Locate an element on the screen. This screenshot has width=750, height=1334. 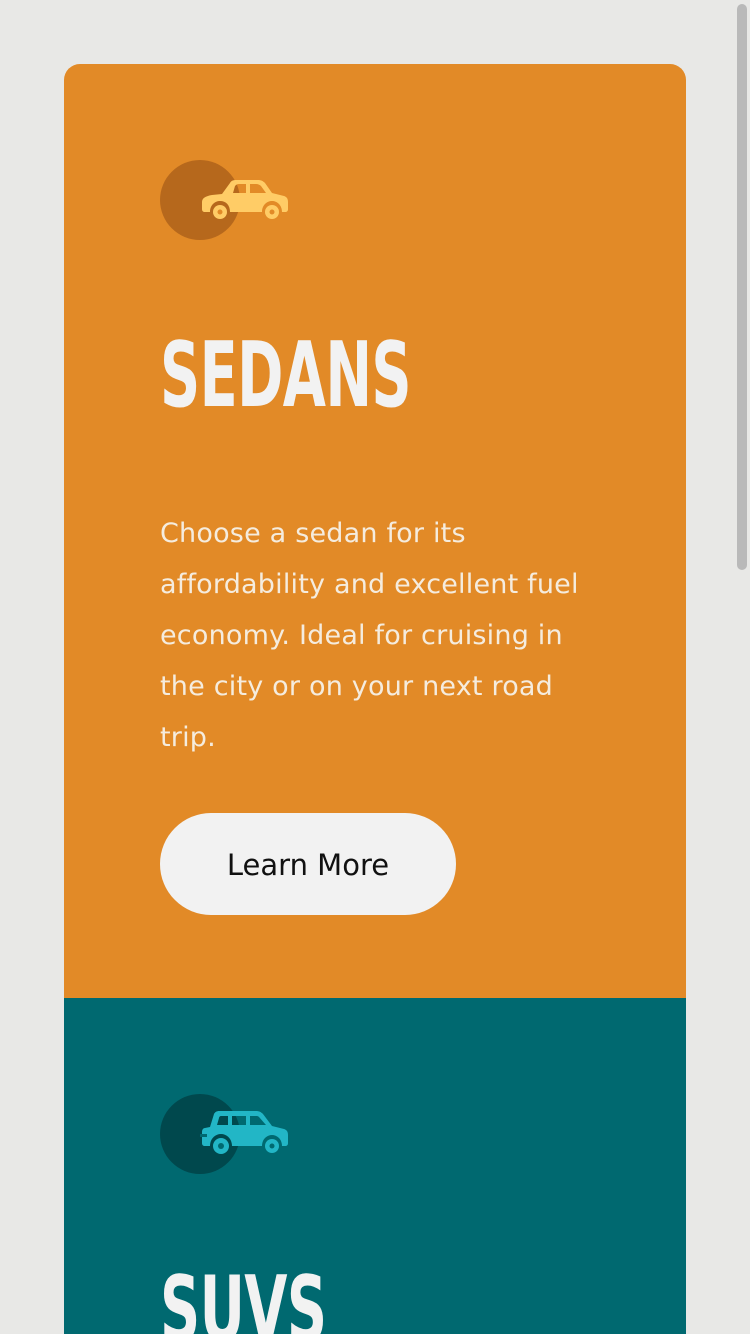
suv-car-icon is located at coordinates (244, 1132).